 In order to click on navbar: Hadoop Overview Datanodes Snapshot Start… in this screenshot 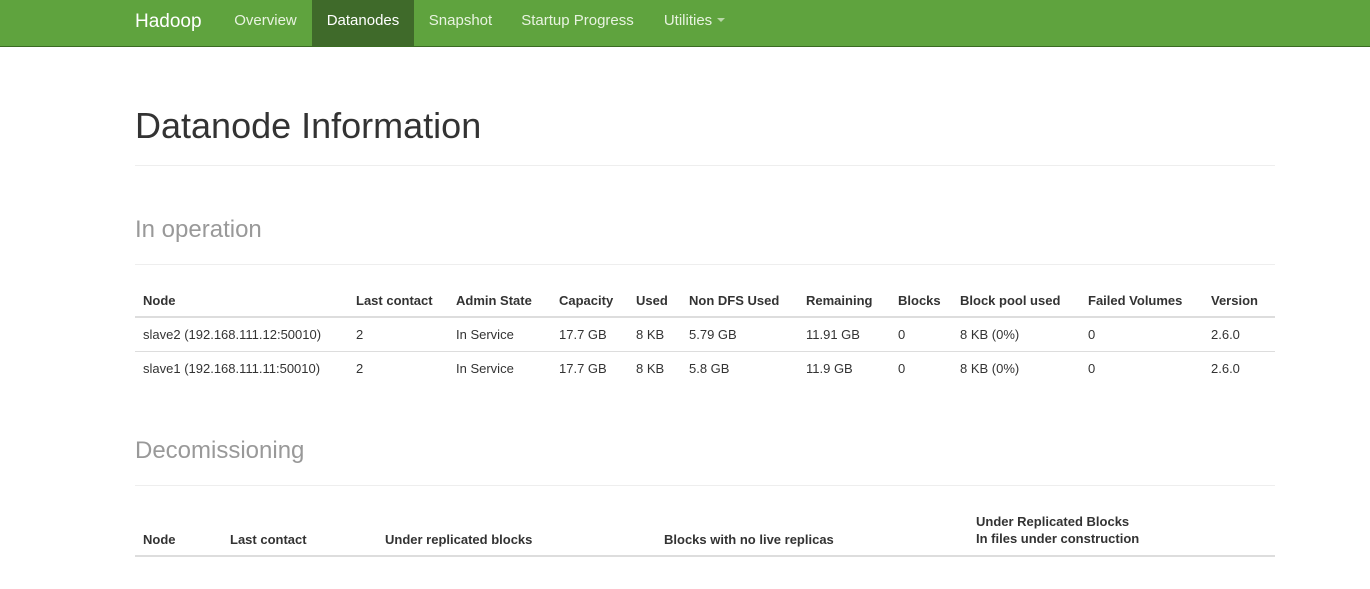, I will do `click(685, 23)`.